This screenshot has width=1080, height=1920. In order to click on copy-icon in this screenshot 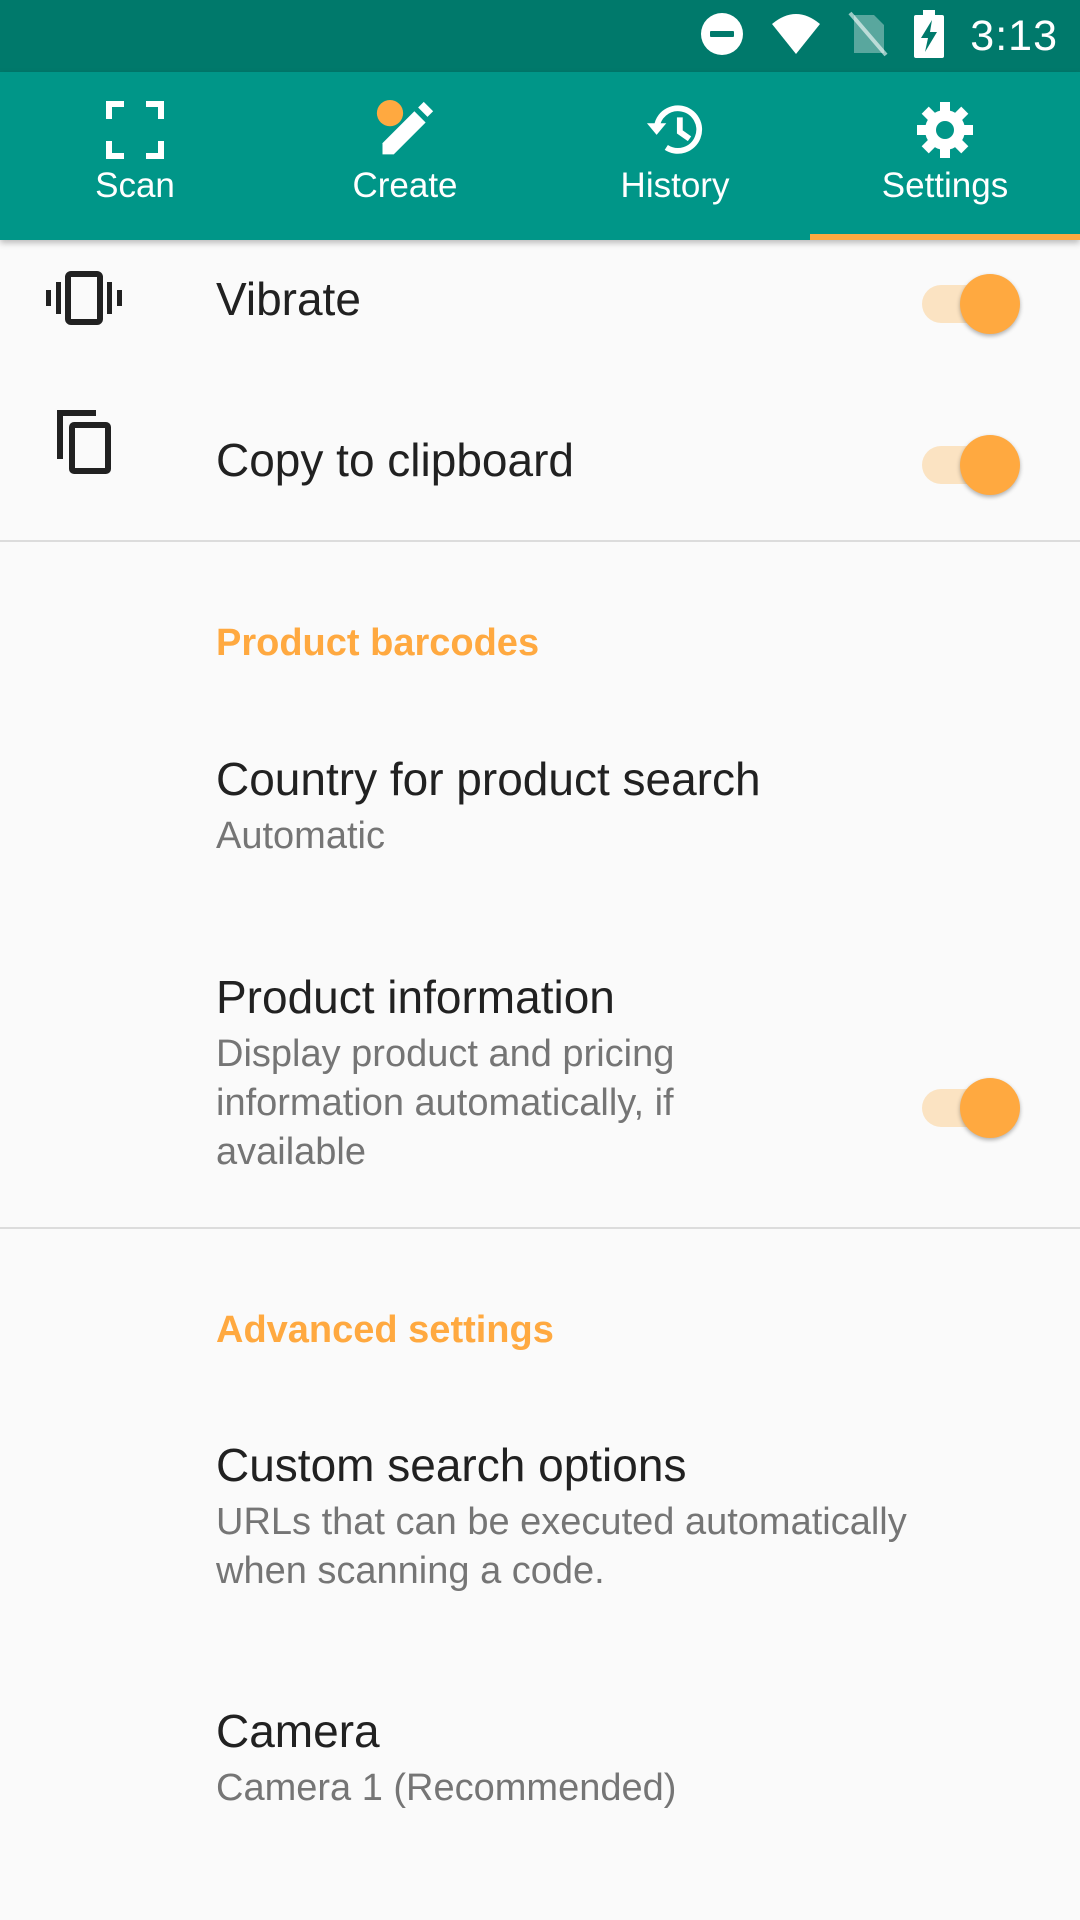, I will do `click(84, 442)`.